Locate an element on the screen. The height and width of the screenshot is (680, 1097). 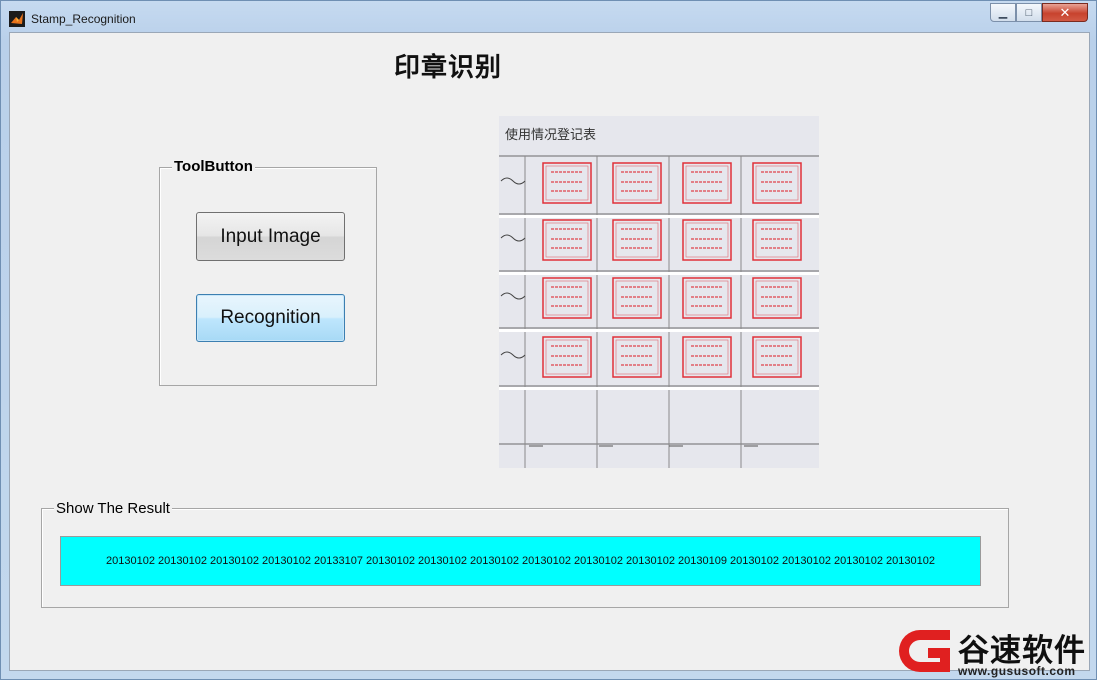
minimize-button: ▁ is located at coordinates (1003, 12).